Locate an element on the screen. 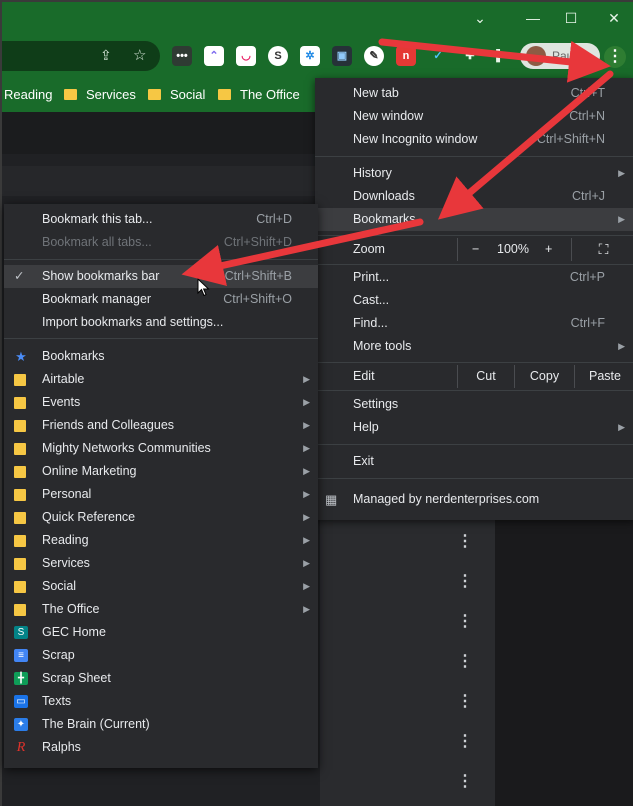 The height and width of the screenshot is (806, 633). menu-item-new-tab: New tab Ctrl+T is located at coordinates (474, 93).